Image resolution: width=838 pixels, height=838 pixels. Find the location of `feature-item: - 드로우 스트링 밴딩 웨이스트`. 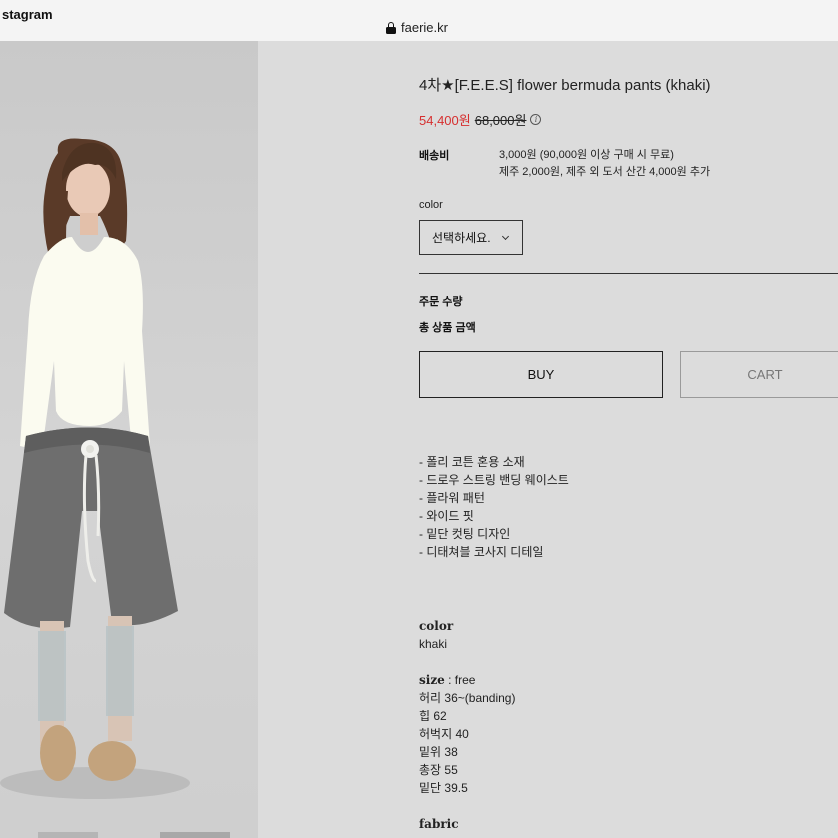

feature-item: - 드로우 스트링 밴딩 웨이스트 is located at coordinates (494, 480).